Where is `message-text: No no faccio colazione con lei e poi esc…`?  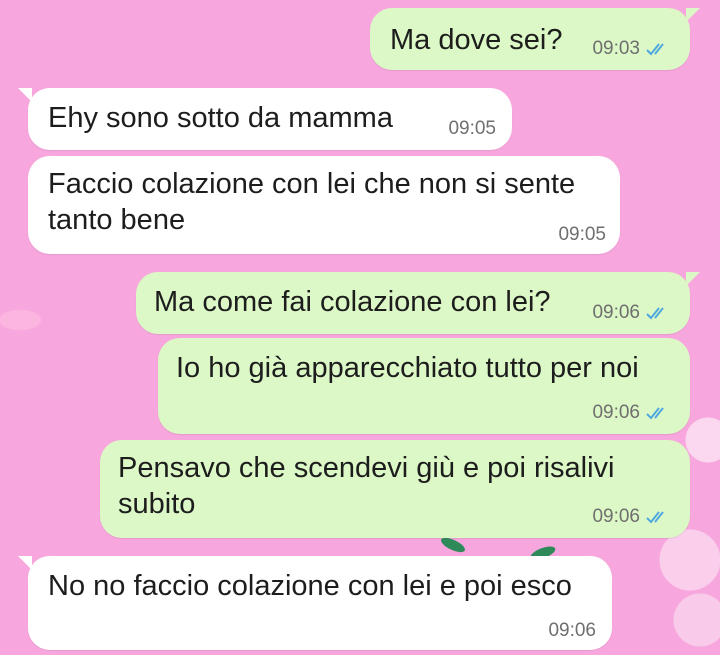
message-text: No no faccio colazione con lei e poi esc… is located at coordinates (310, 586).